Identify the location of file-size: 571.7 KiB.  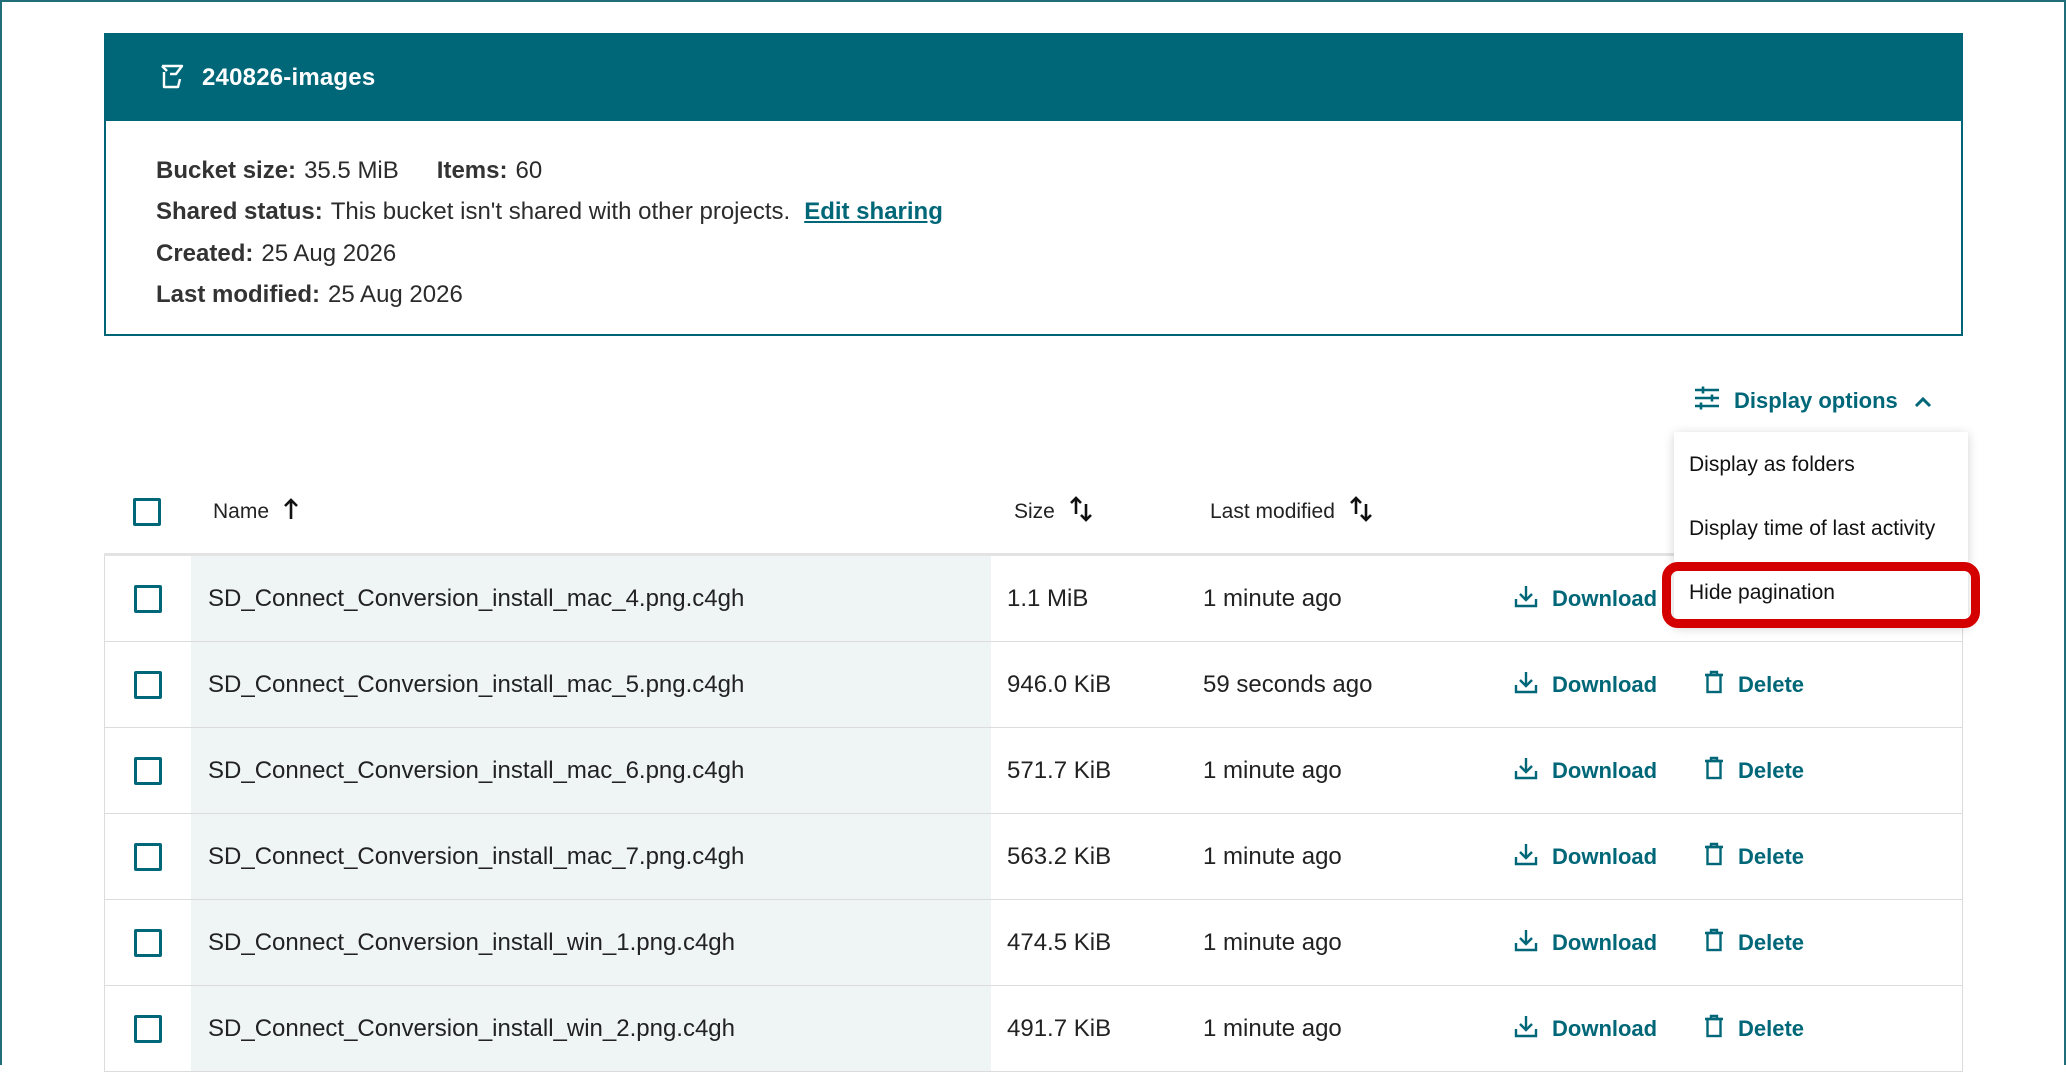
(1059, 770).